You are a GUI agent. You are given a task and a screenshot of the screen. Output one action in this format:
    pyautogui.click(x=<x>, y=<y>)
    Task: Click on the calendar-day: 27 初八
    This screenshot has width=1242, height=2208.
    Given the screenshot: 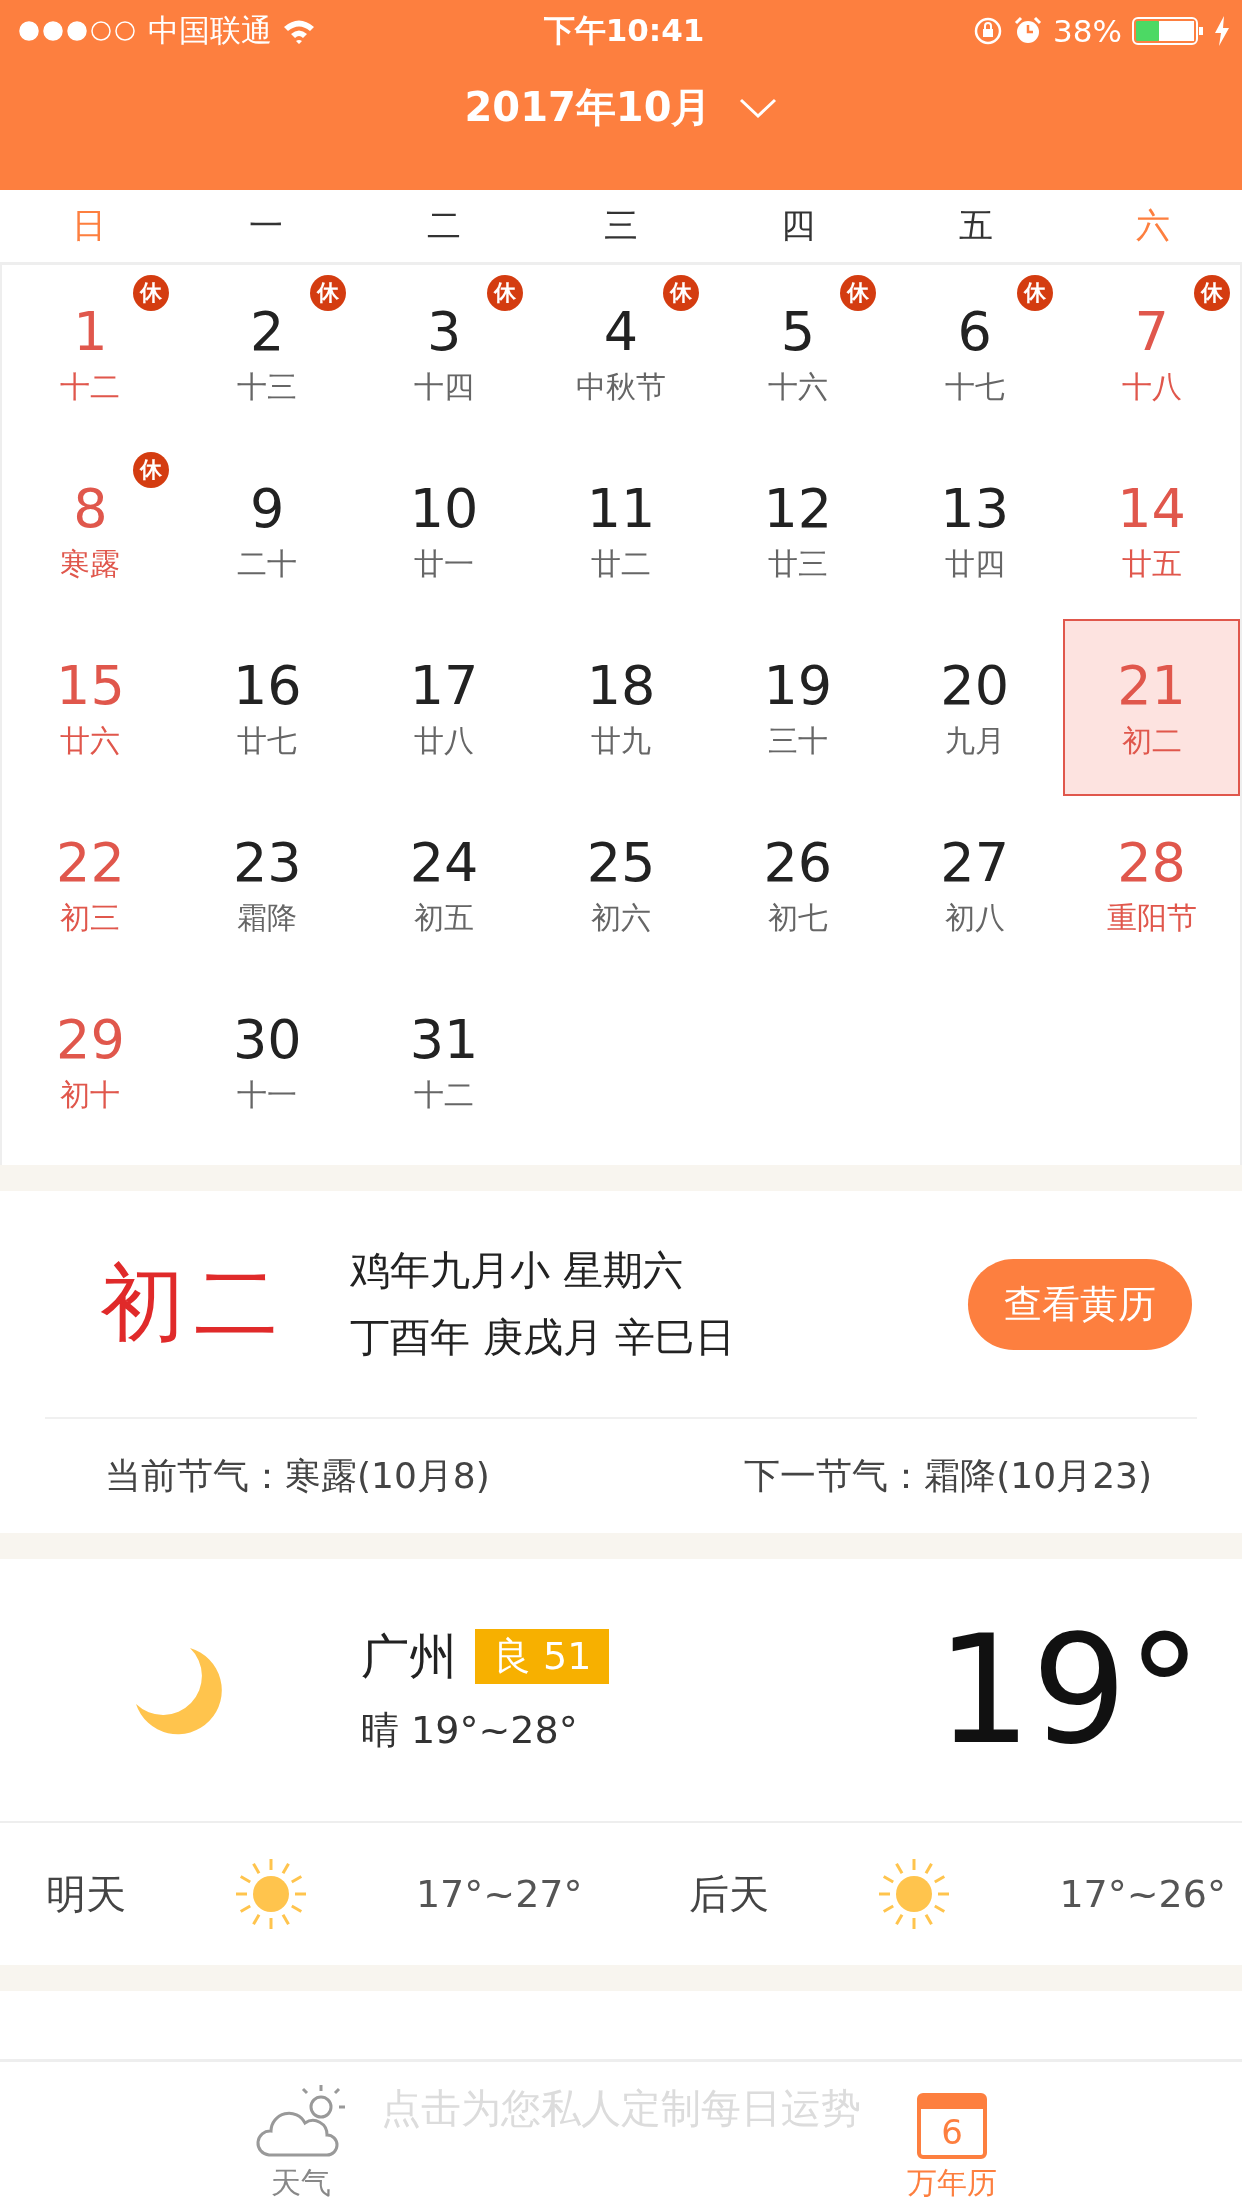 What is the action you would take?
    pyautogui.click(x=975, y=884)
    